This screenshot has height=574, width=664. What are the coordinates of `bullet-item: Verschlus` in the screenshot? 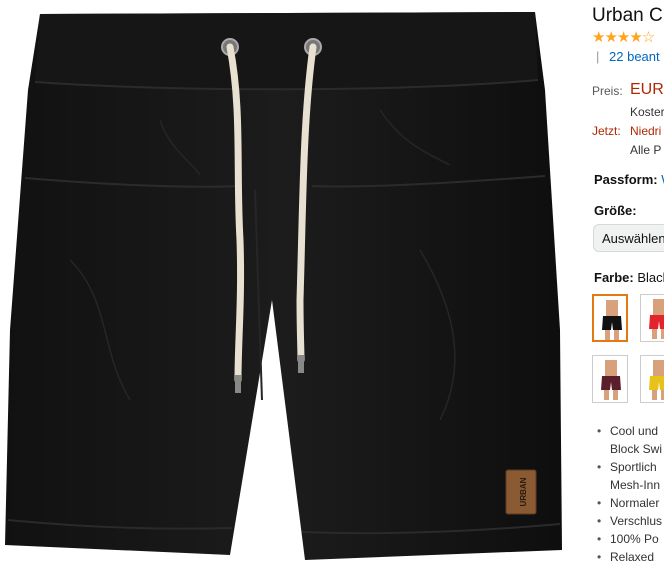 It's located at (628, 521).